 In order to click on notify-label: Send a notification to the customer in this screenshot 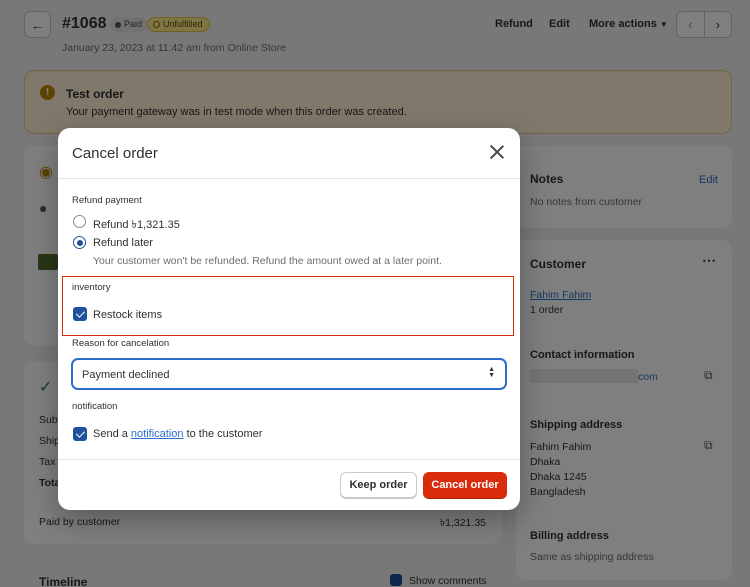, I will do `click(178, 434)`.